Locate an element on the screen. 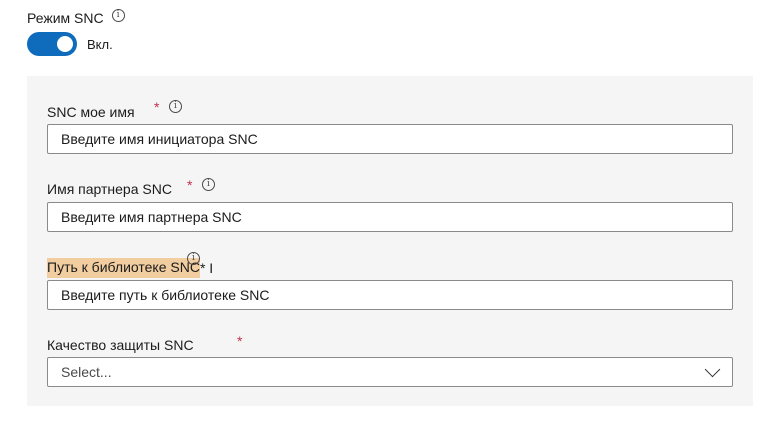  library-path-label-suffix: * I is located at coordinates (206, 268).